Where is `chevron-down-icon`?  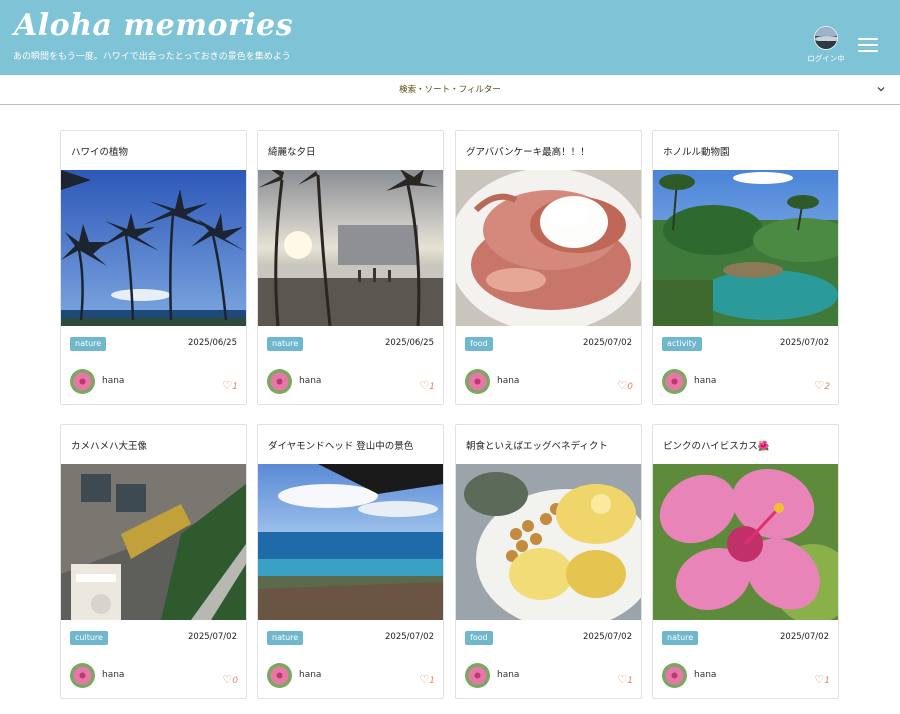 chevron-down-icon is located at coordinates (881, 89).